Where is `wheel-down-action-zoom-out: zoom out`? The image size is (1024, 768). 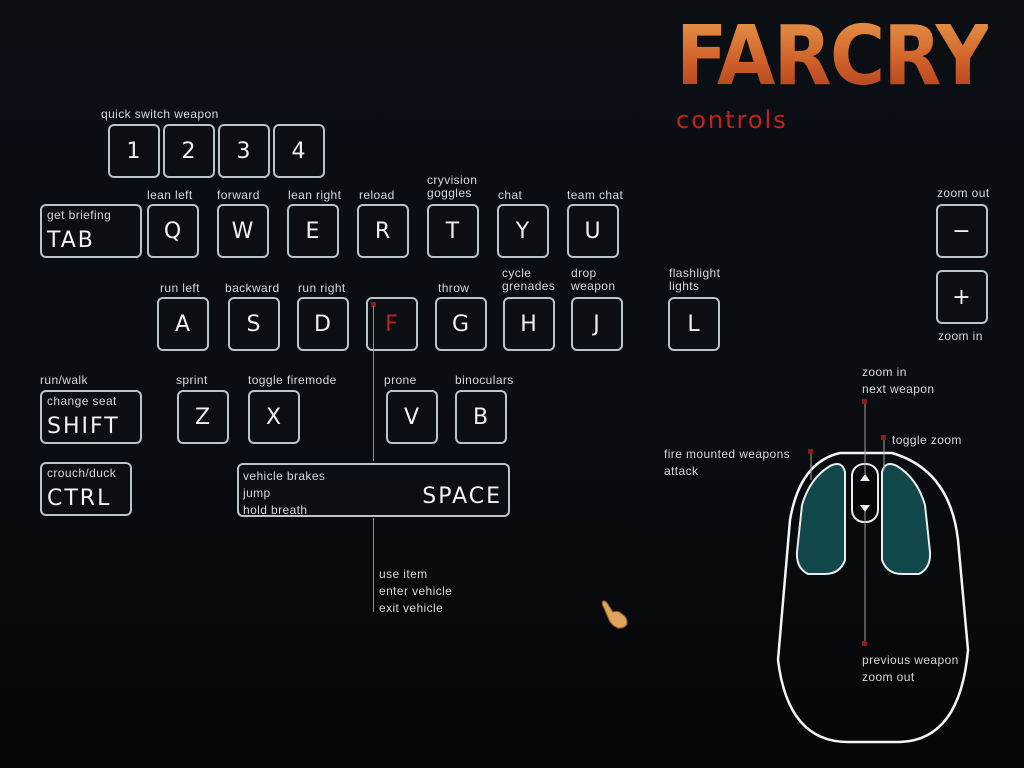
wheel-down-action-zoom-out: zoom out is located at coordinates (888, 677).